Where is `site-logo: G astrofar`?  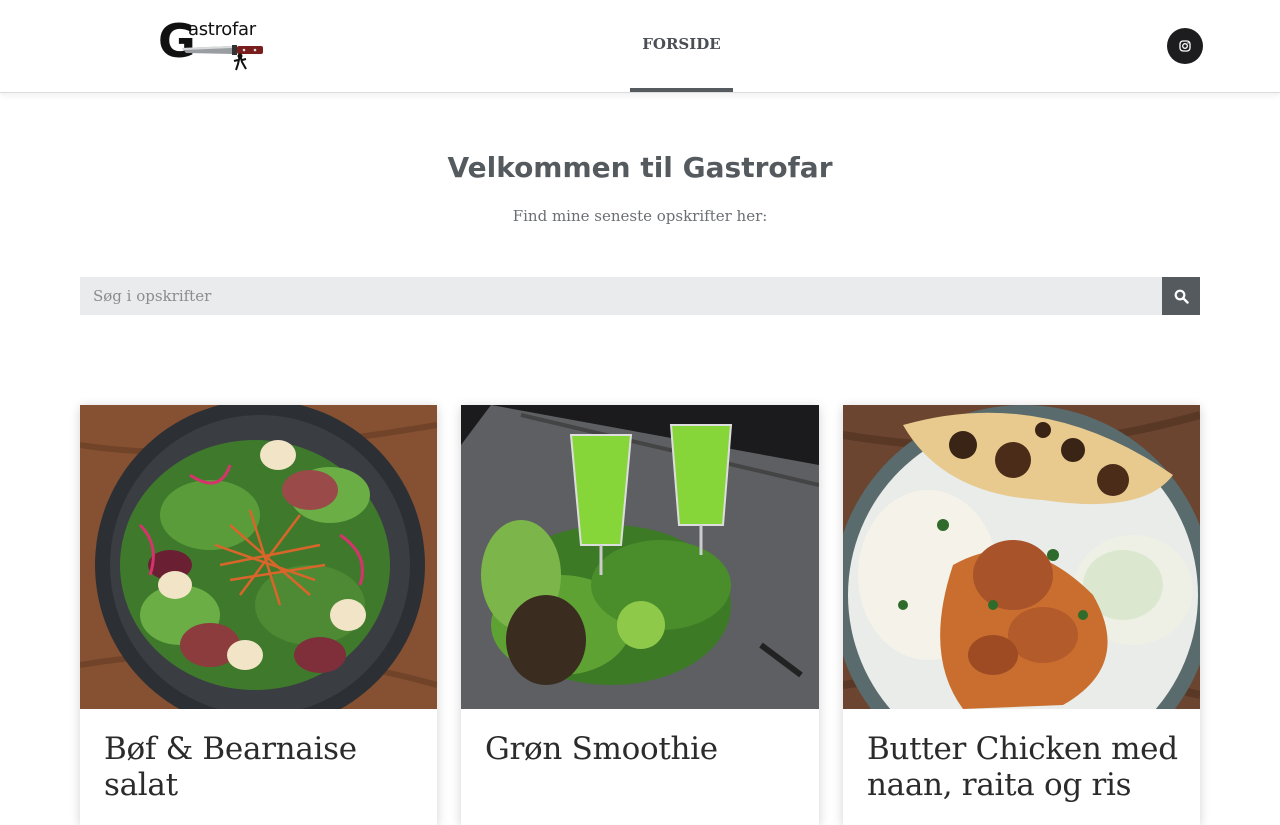 site-logo: G astrofar is located at coordinates (212, 45).